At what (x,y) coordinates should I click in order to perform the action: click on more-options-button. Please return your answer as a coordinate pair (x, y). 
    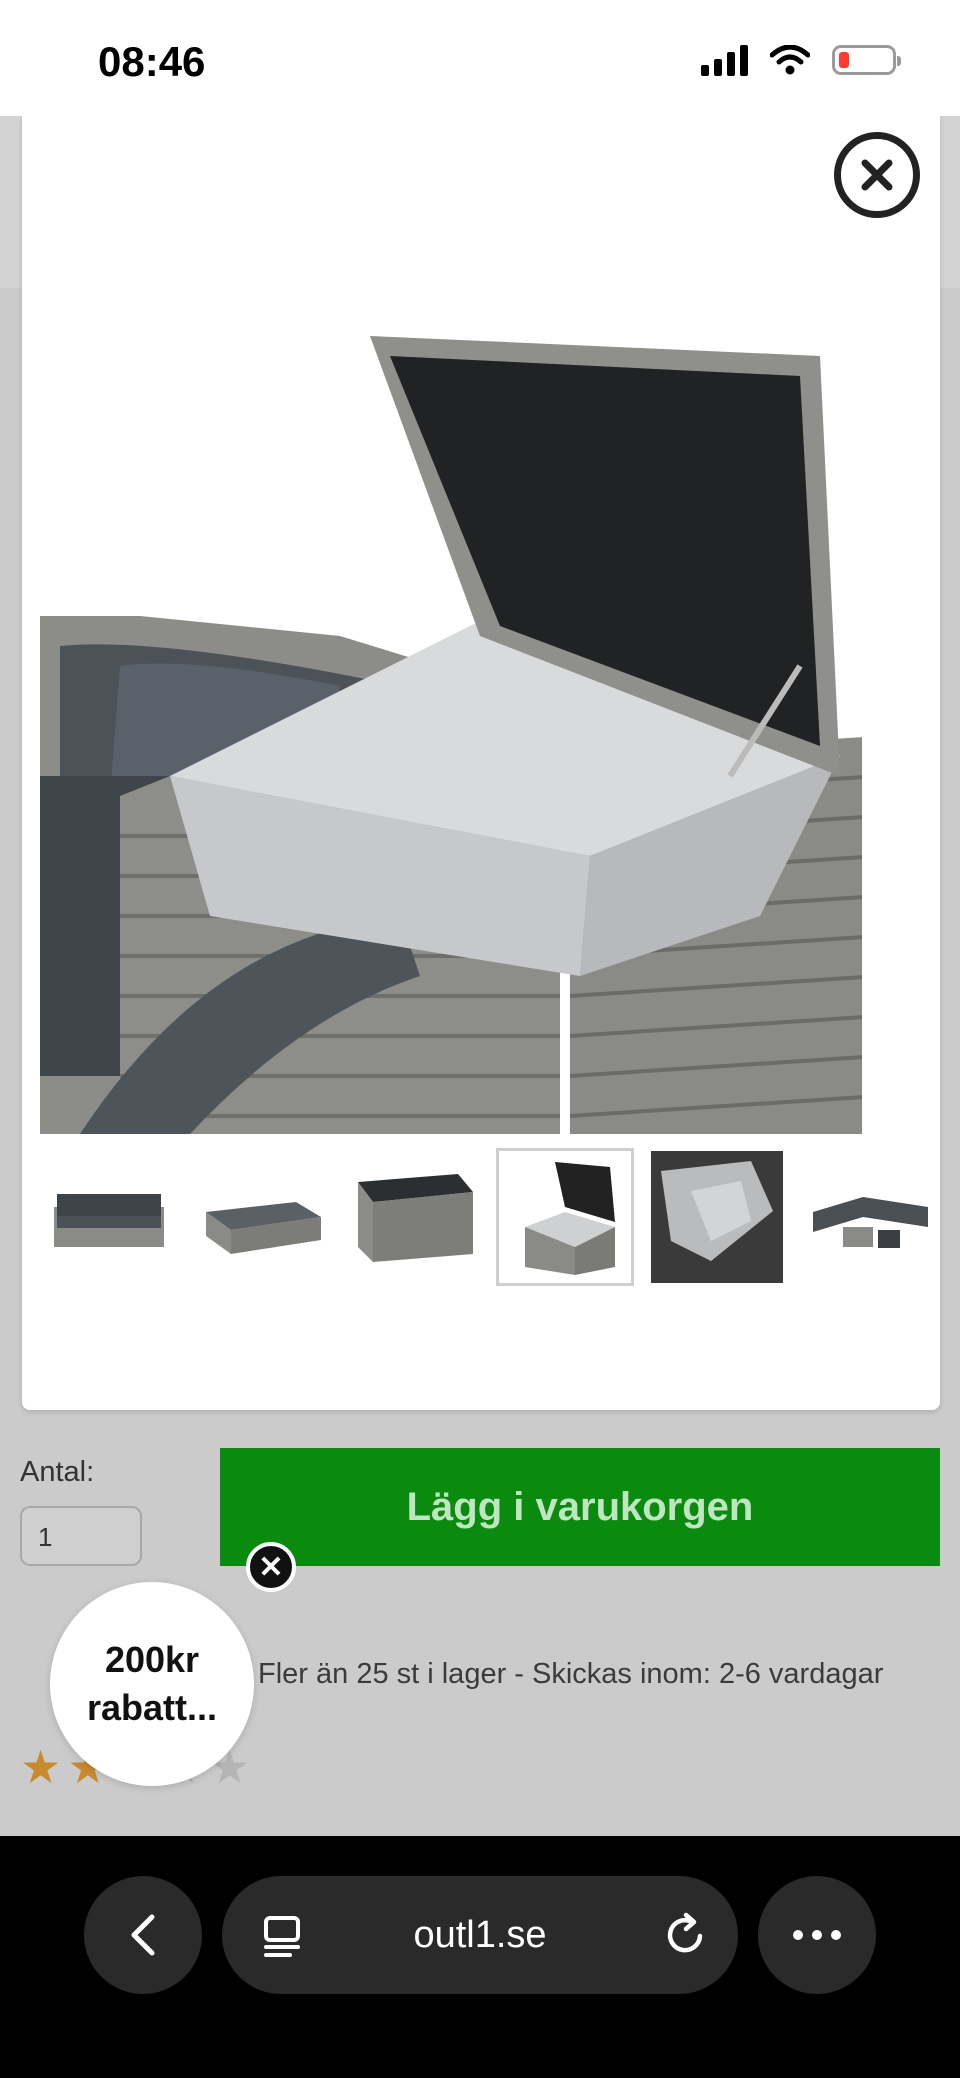
    Looking at the image, I should click on (817, 1935).